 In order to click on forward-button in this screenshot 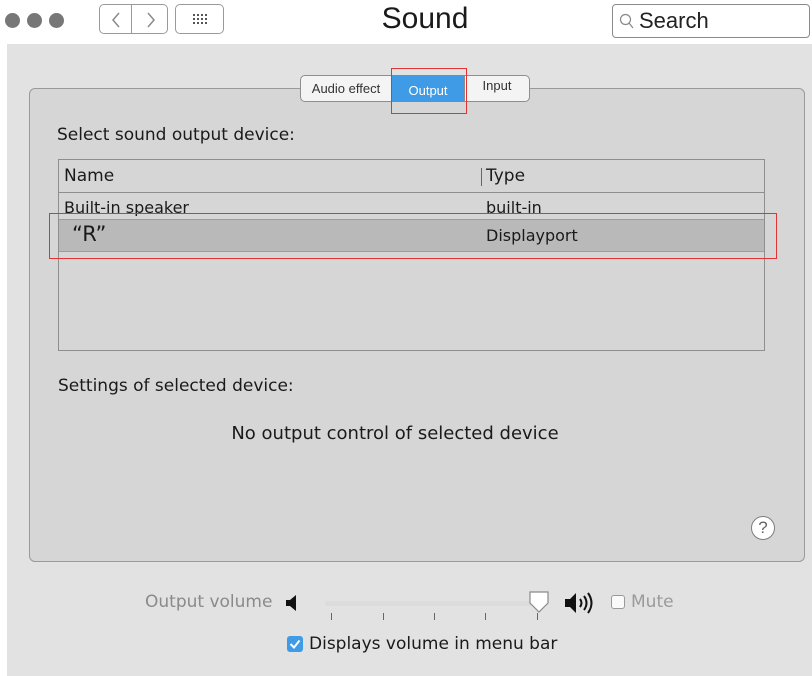, I will do `click(149, 19)`.